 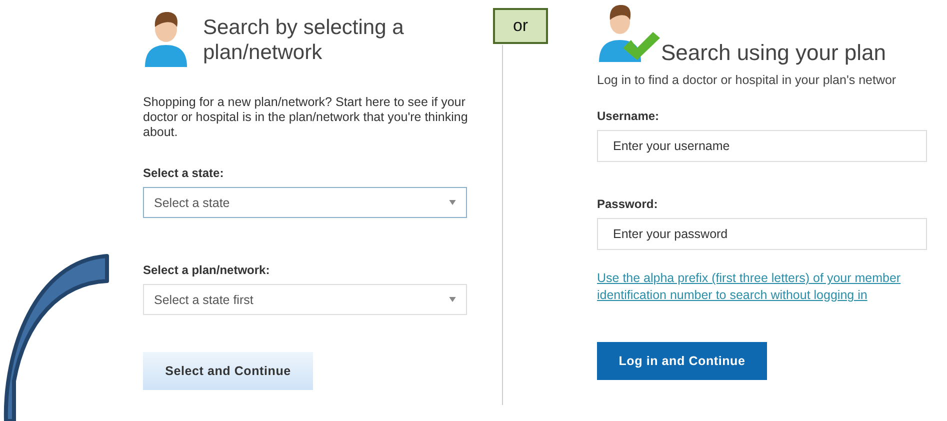 I want to click on description-text: Log in to find a doctor or hospital in your plan's networ, so click(x=747, y=80).